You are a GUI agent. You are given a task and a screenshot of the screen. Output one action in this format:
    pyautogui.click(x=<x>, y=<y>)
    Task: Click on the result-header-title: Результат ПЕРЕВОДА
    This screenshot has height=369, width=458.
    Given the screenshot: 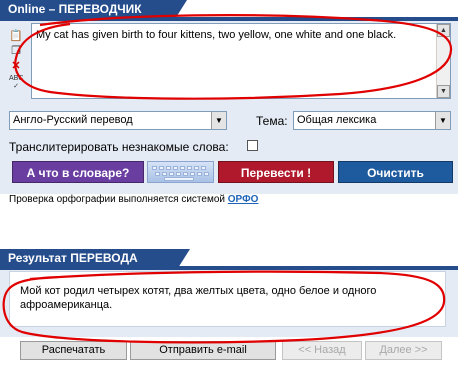 What is the action you would take?
    pyautogui.click(x=73, y=258)
    